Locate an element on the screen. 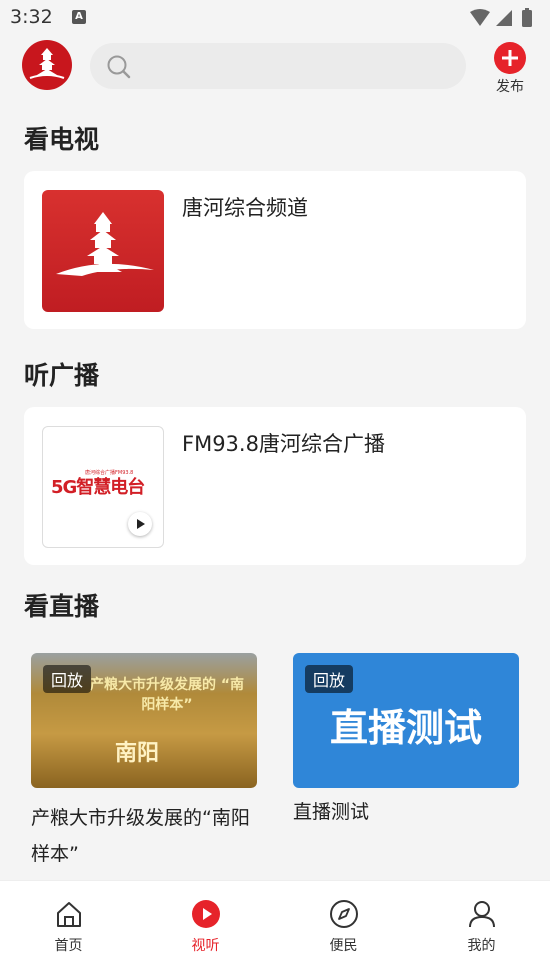  search-icon is located at coordinates (119, 67).